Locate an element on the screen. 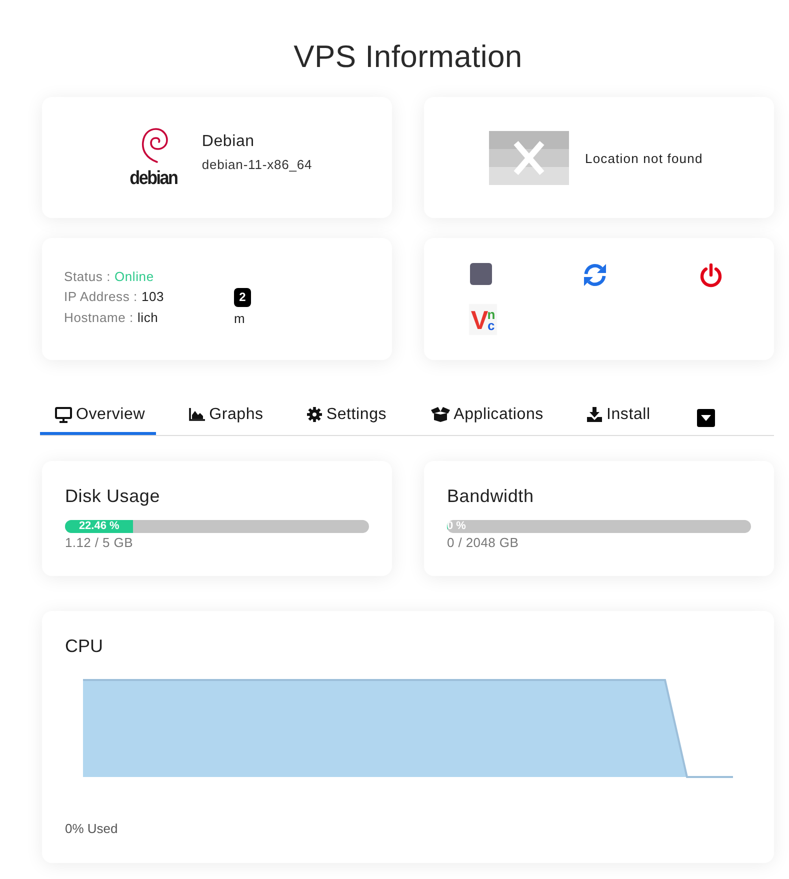 The width and height of the screenshot is (789, 879). monitor-icon is located at coordinates (63, 414).